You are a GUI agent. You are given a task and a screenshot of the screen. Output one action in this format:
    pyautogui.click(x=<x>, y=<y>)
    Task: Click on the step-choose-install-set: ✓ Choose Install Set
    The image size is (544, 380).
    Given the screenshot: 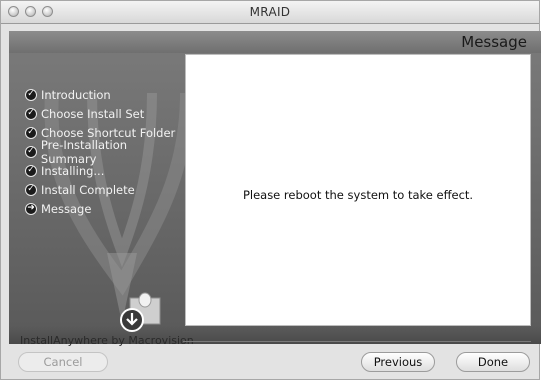 What is the action you would take?
    pyautogui.click(x=105, y=113)
    